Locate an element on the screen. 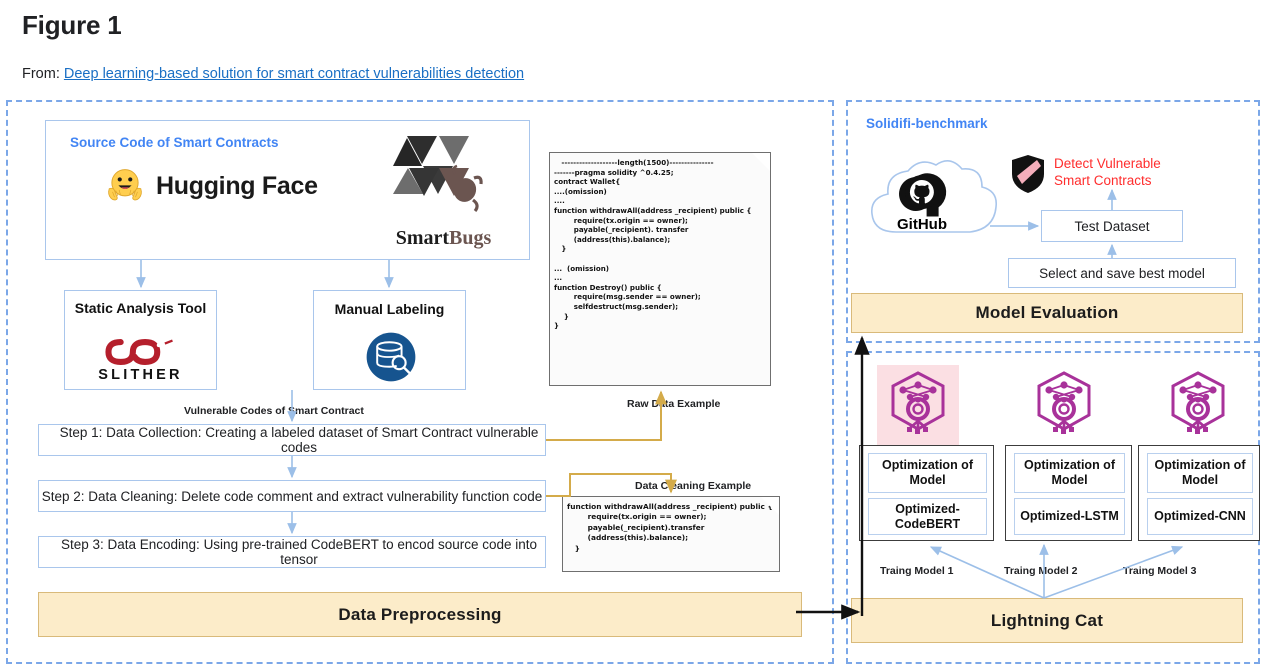  training-model-3-label: Traing Model 3 is located at coordinates (1160, 571).